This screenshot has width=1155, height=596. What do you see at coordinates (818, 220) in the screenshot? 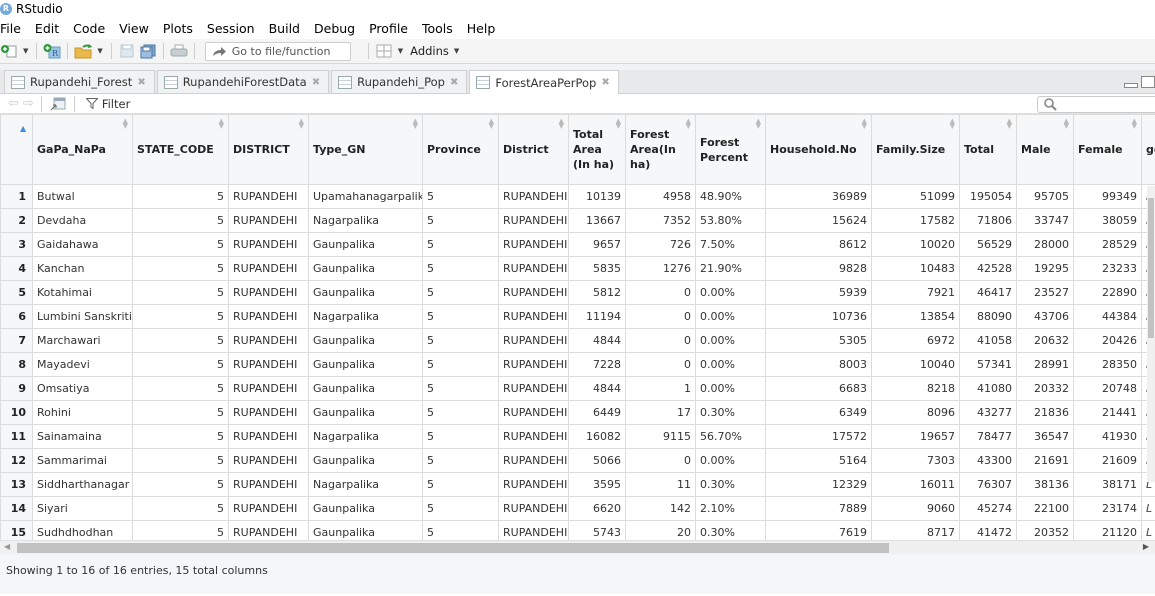
I see `table-cell: 15624` at bounding box center [818, 220].